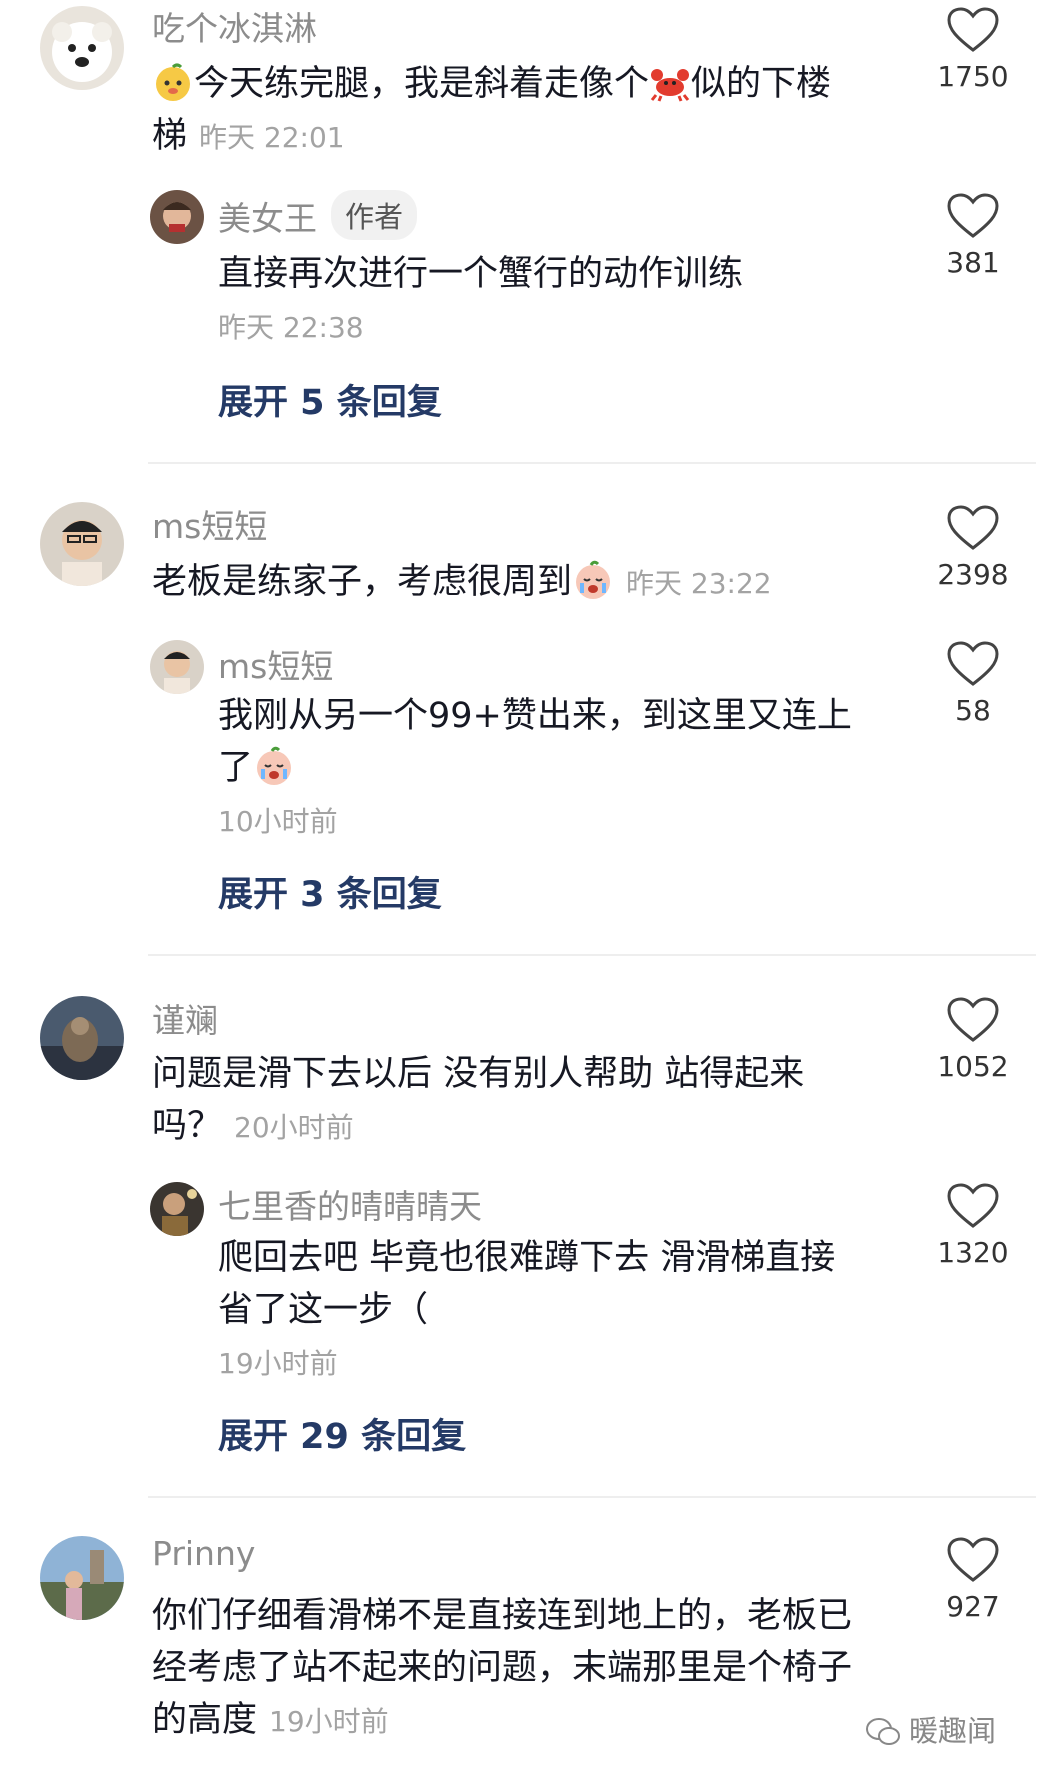 Image resolution: width=1056 pixels, height=1778 pixels. What do you see at coordinates (548, 1311) in the screenshot?
I see `reply-text: 爬回去吧 毕竟也很难蹲下去 滑滑梯直接 省了这一步（ 19小时前` at bounding box center [548, 1311].